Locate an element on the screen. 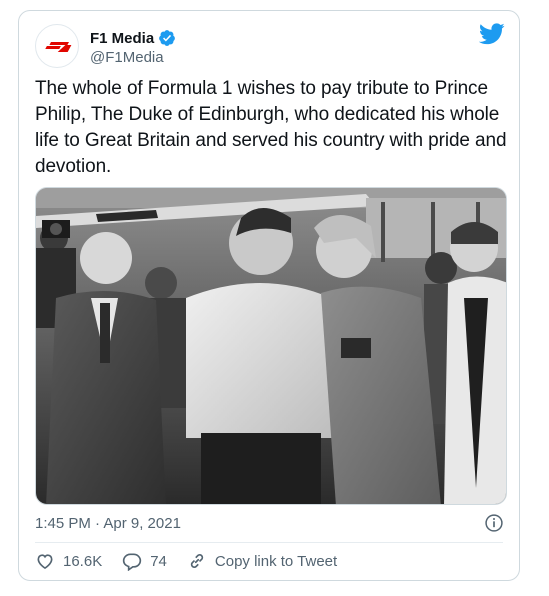  reply-icon is located at coordinates (132, 562).